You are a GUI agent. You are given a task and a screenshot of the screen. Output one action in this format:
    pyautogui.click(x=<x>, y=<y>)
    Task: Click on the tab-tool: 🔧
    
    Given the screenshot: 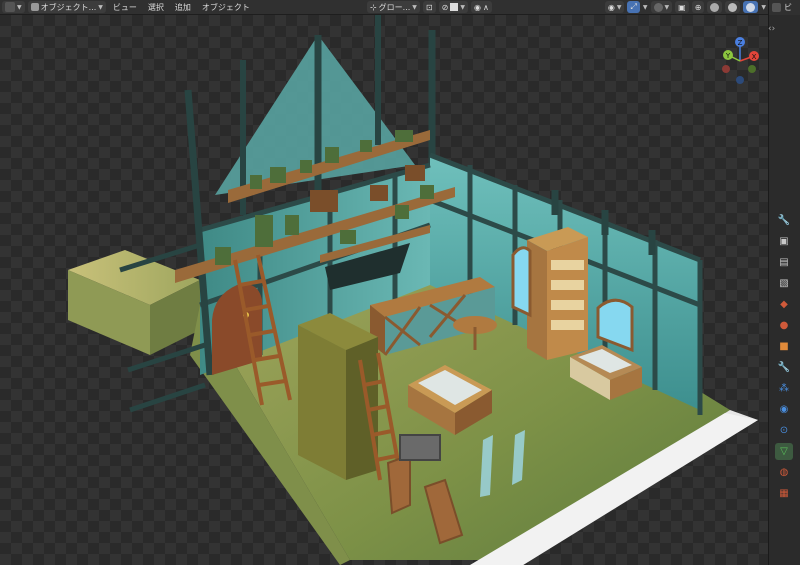 What is the action you would take?
    pyautogui.click(x=784, y=220)
    